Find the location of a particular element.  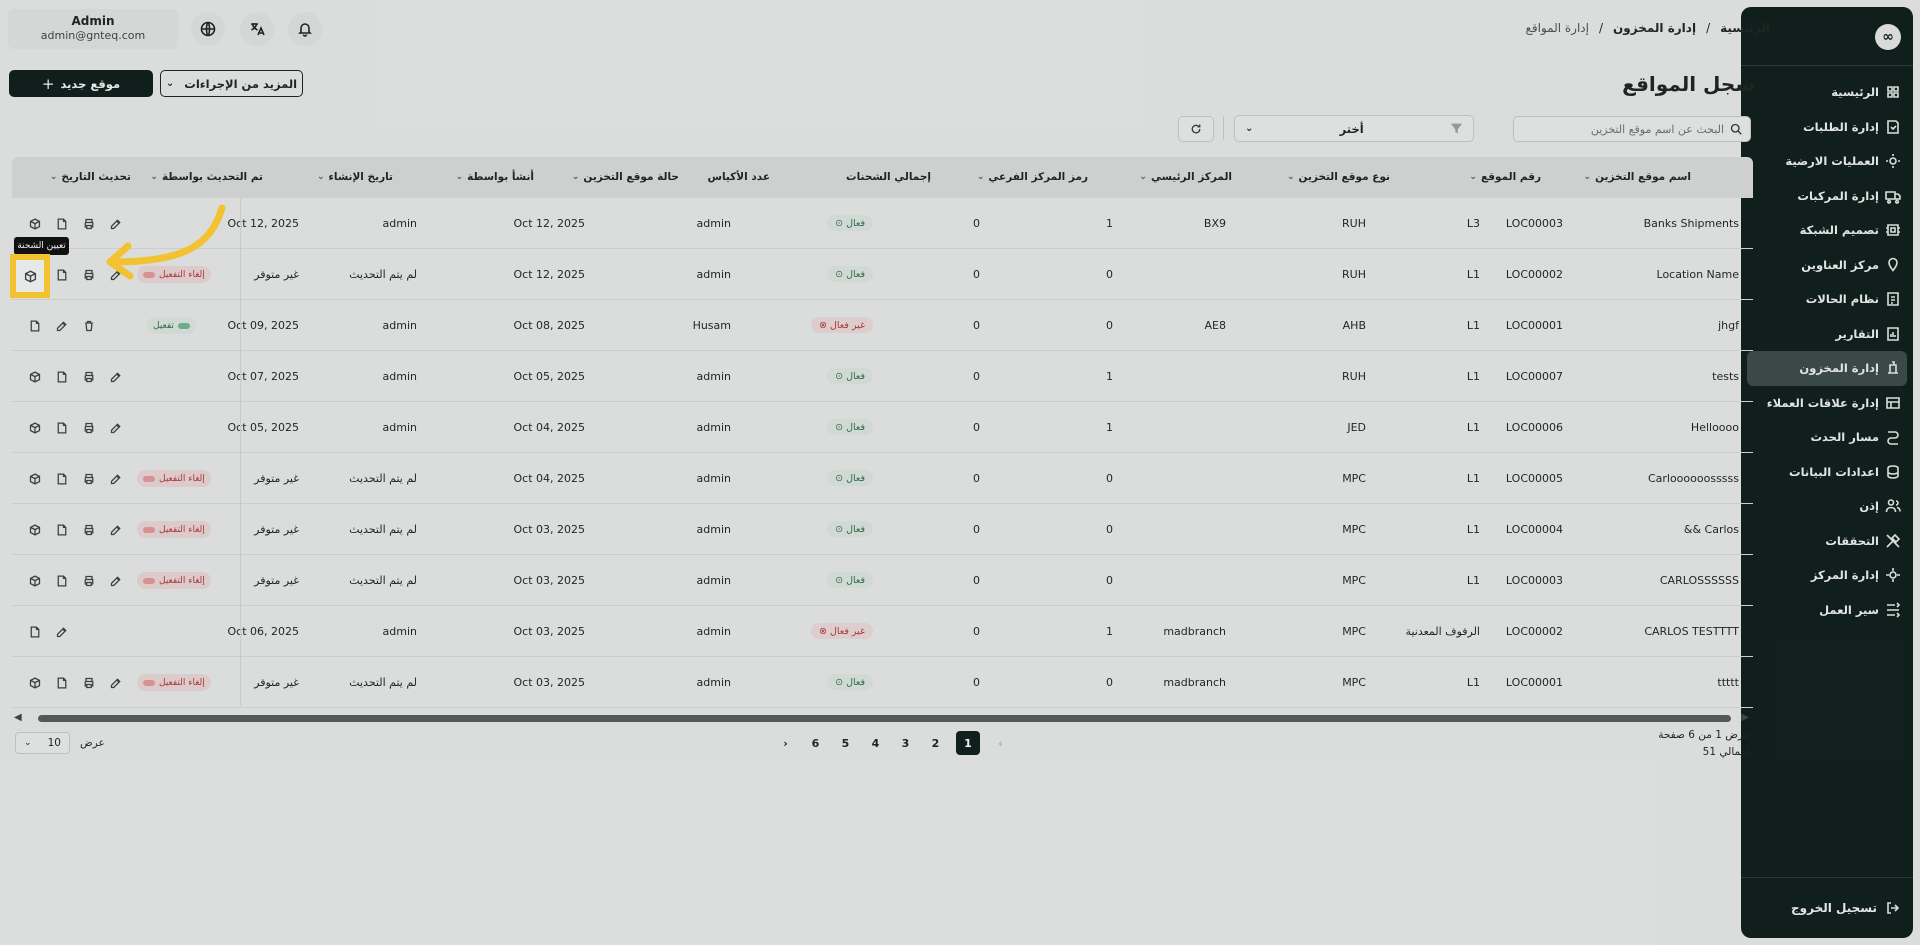

notifications-button is located at coordinates (305, 29).